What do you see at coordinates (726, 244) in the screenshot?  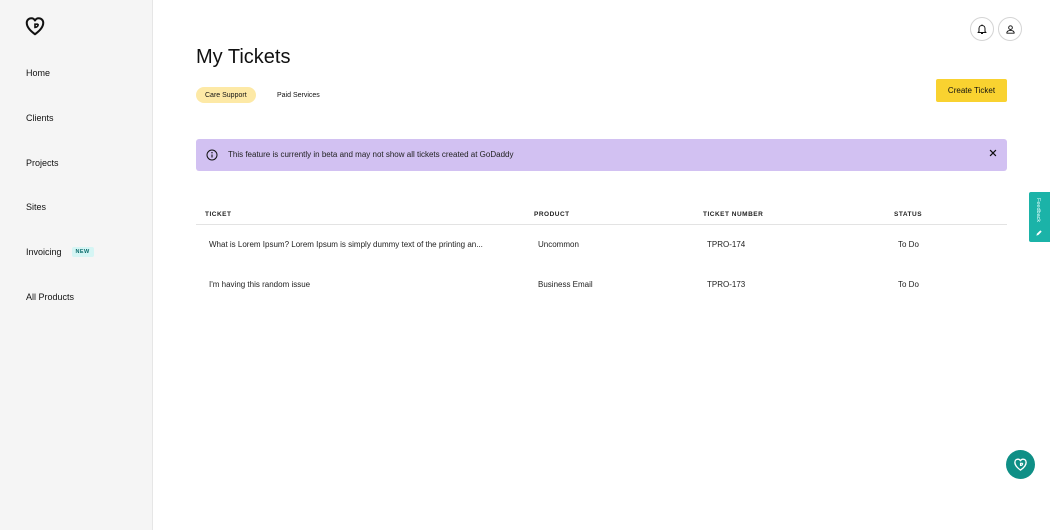 I see `ticket-number: TPRO-174` at bounding box center [726, 244].